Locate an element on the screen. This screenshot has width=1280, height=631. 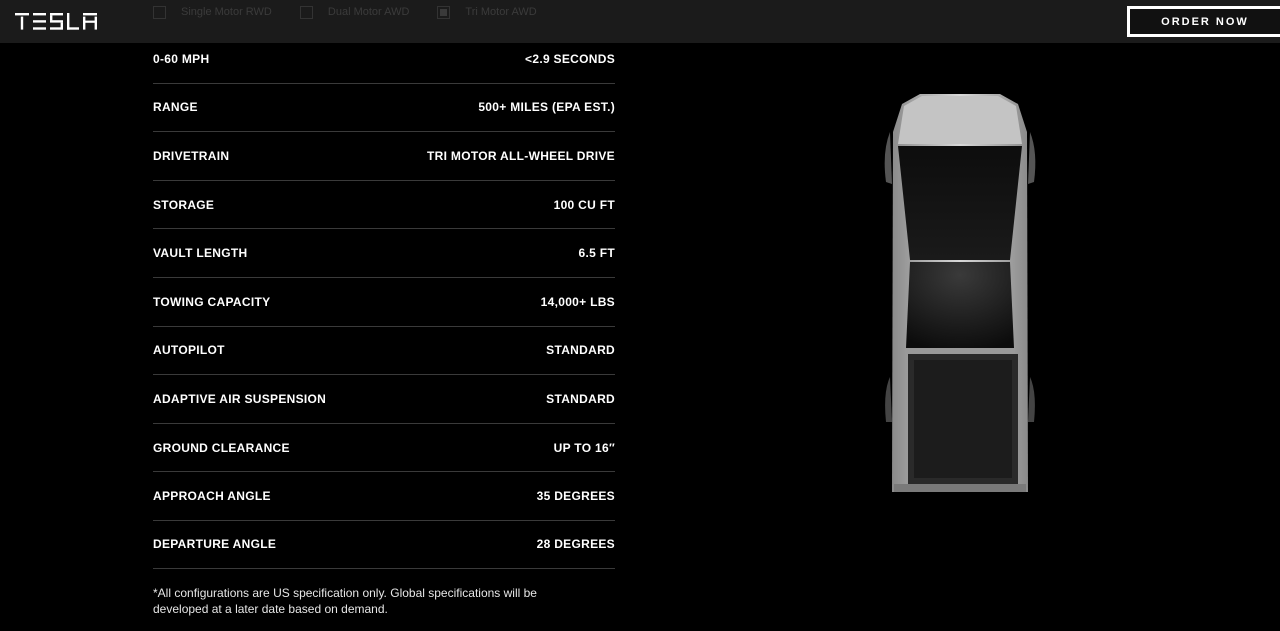
spec-label: ADAPTIVE AIR SUSPENSION is located at coordinates (240, 398).